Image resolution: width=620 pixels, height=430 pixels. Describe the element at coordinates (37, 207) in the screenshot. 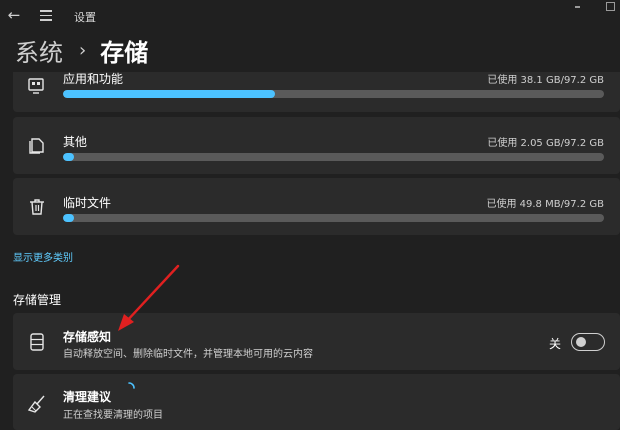

I see `trash-icon` at that location.